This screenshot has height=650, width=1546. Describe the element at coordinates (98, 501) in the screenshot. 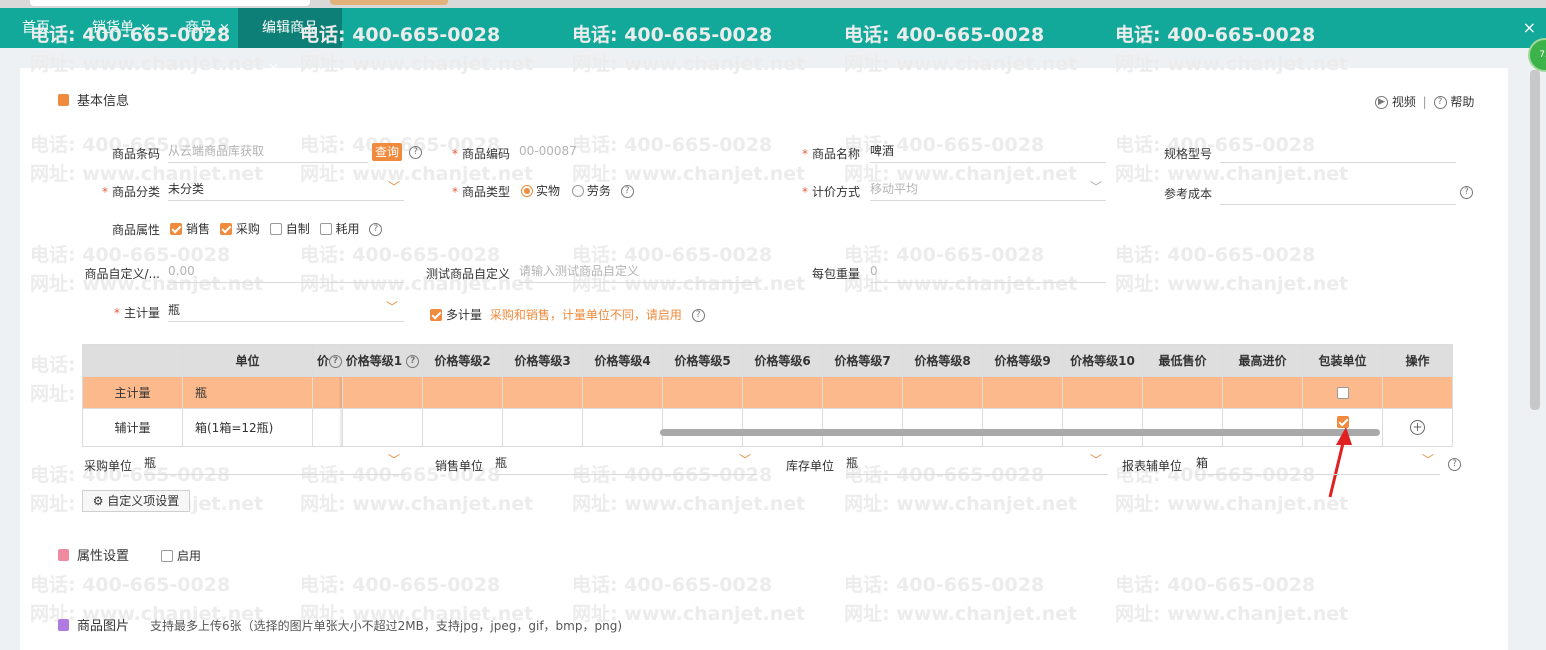

I see `gear-icon: ⚙` at that location.